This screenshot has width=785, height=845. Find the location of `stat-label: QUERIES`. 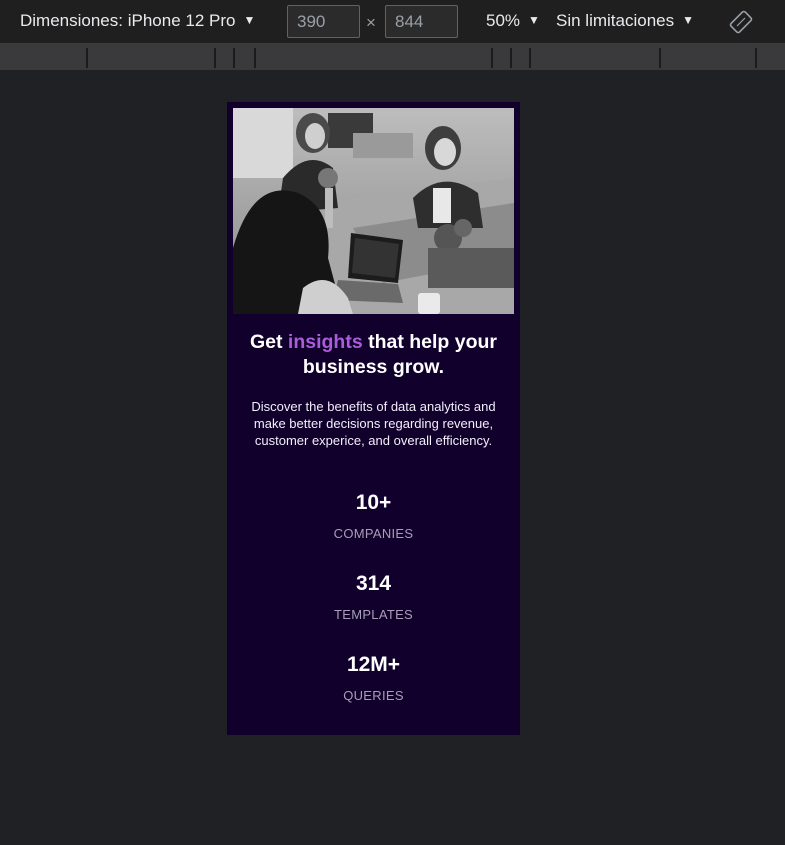

stat-label: QUERIES is located at coordinates (373, 695).